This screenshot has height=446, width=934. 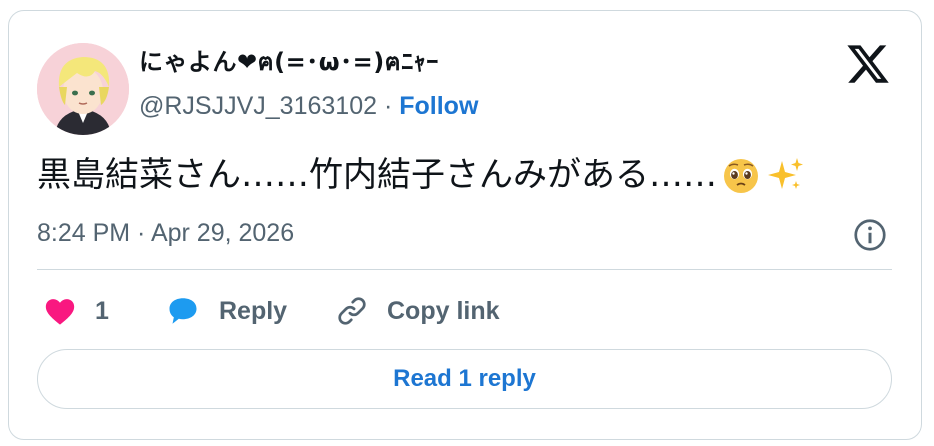 I want to click on follow-button: Follow, so click(x=438, y=106).